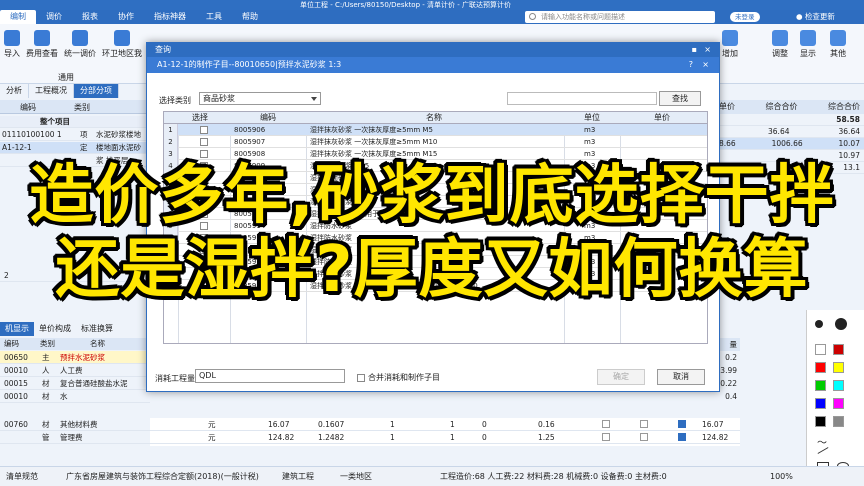 This screenshot has width=864, height=486. What do you see at coordinates (214, 17) in the screenshot?
I see `menu-tools: 工具` at bounding box center [214, 17].